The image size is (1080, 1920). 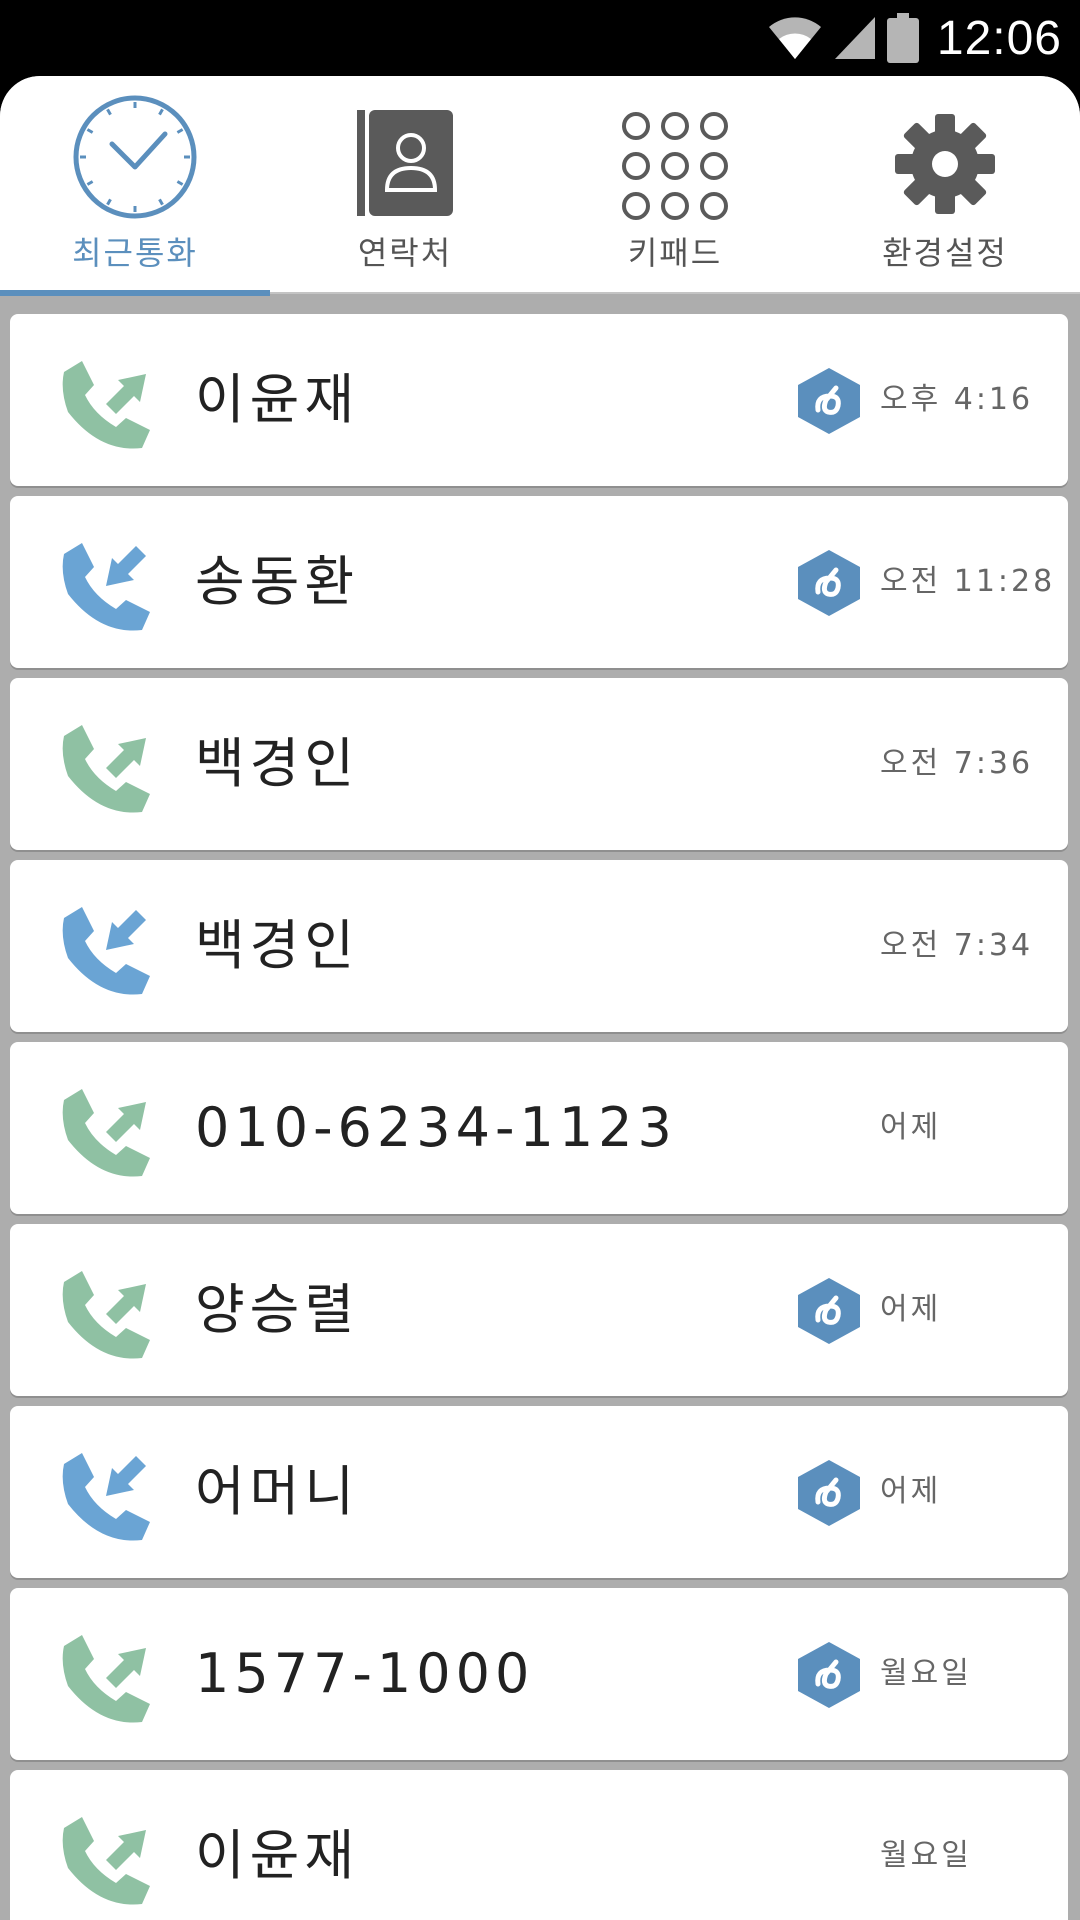 What do you see at coordinates (902, 38) in the screenshot?
I see `battery-icon` at bounding box center [902, 38].